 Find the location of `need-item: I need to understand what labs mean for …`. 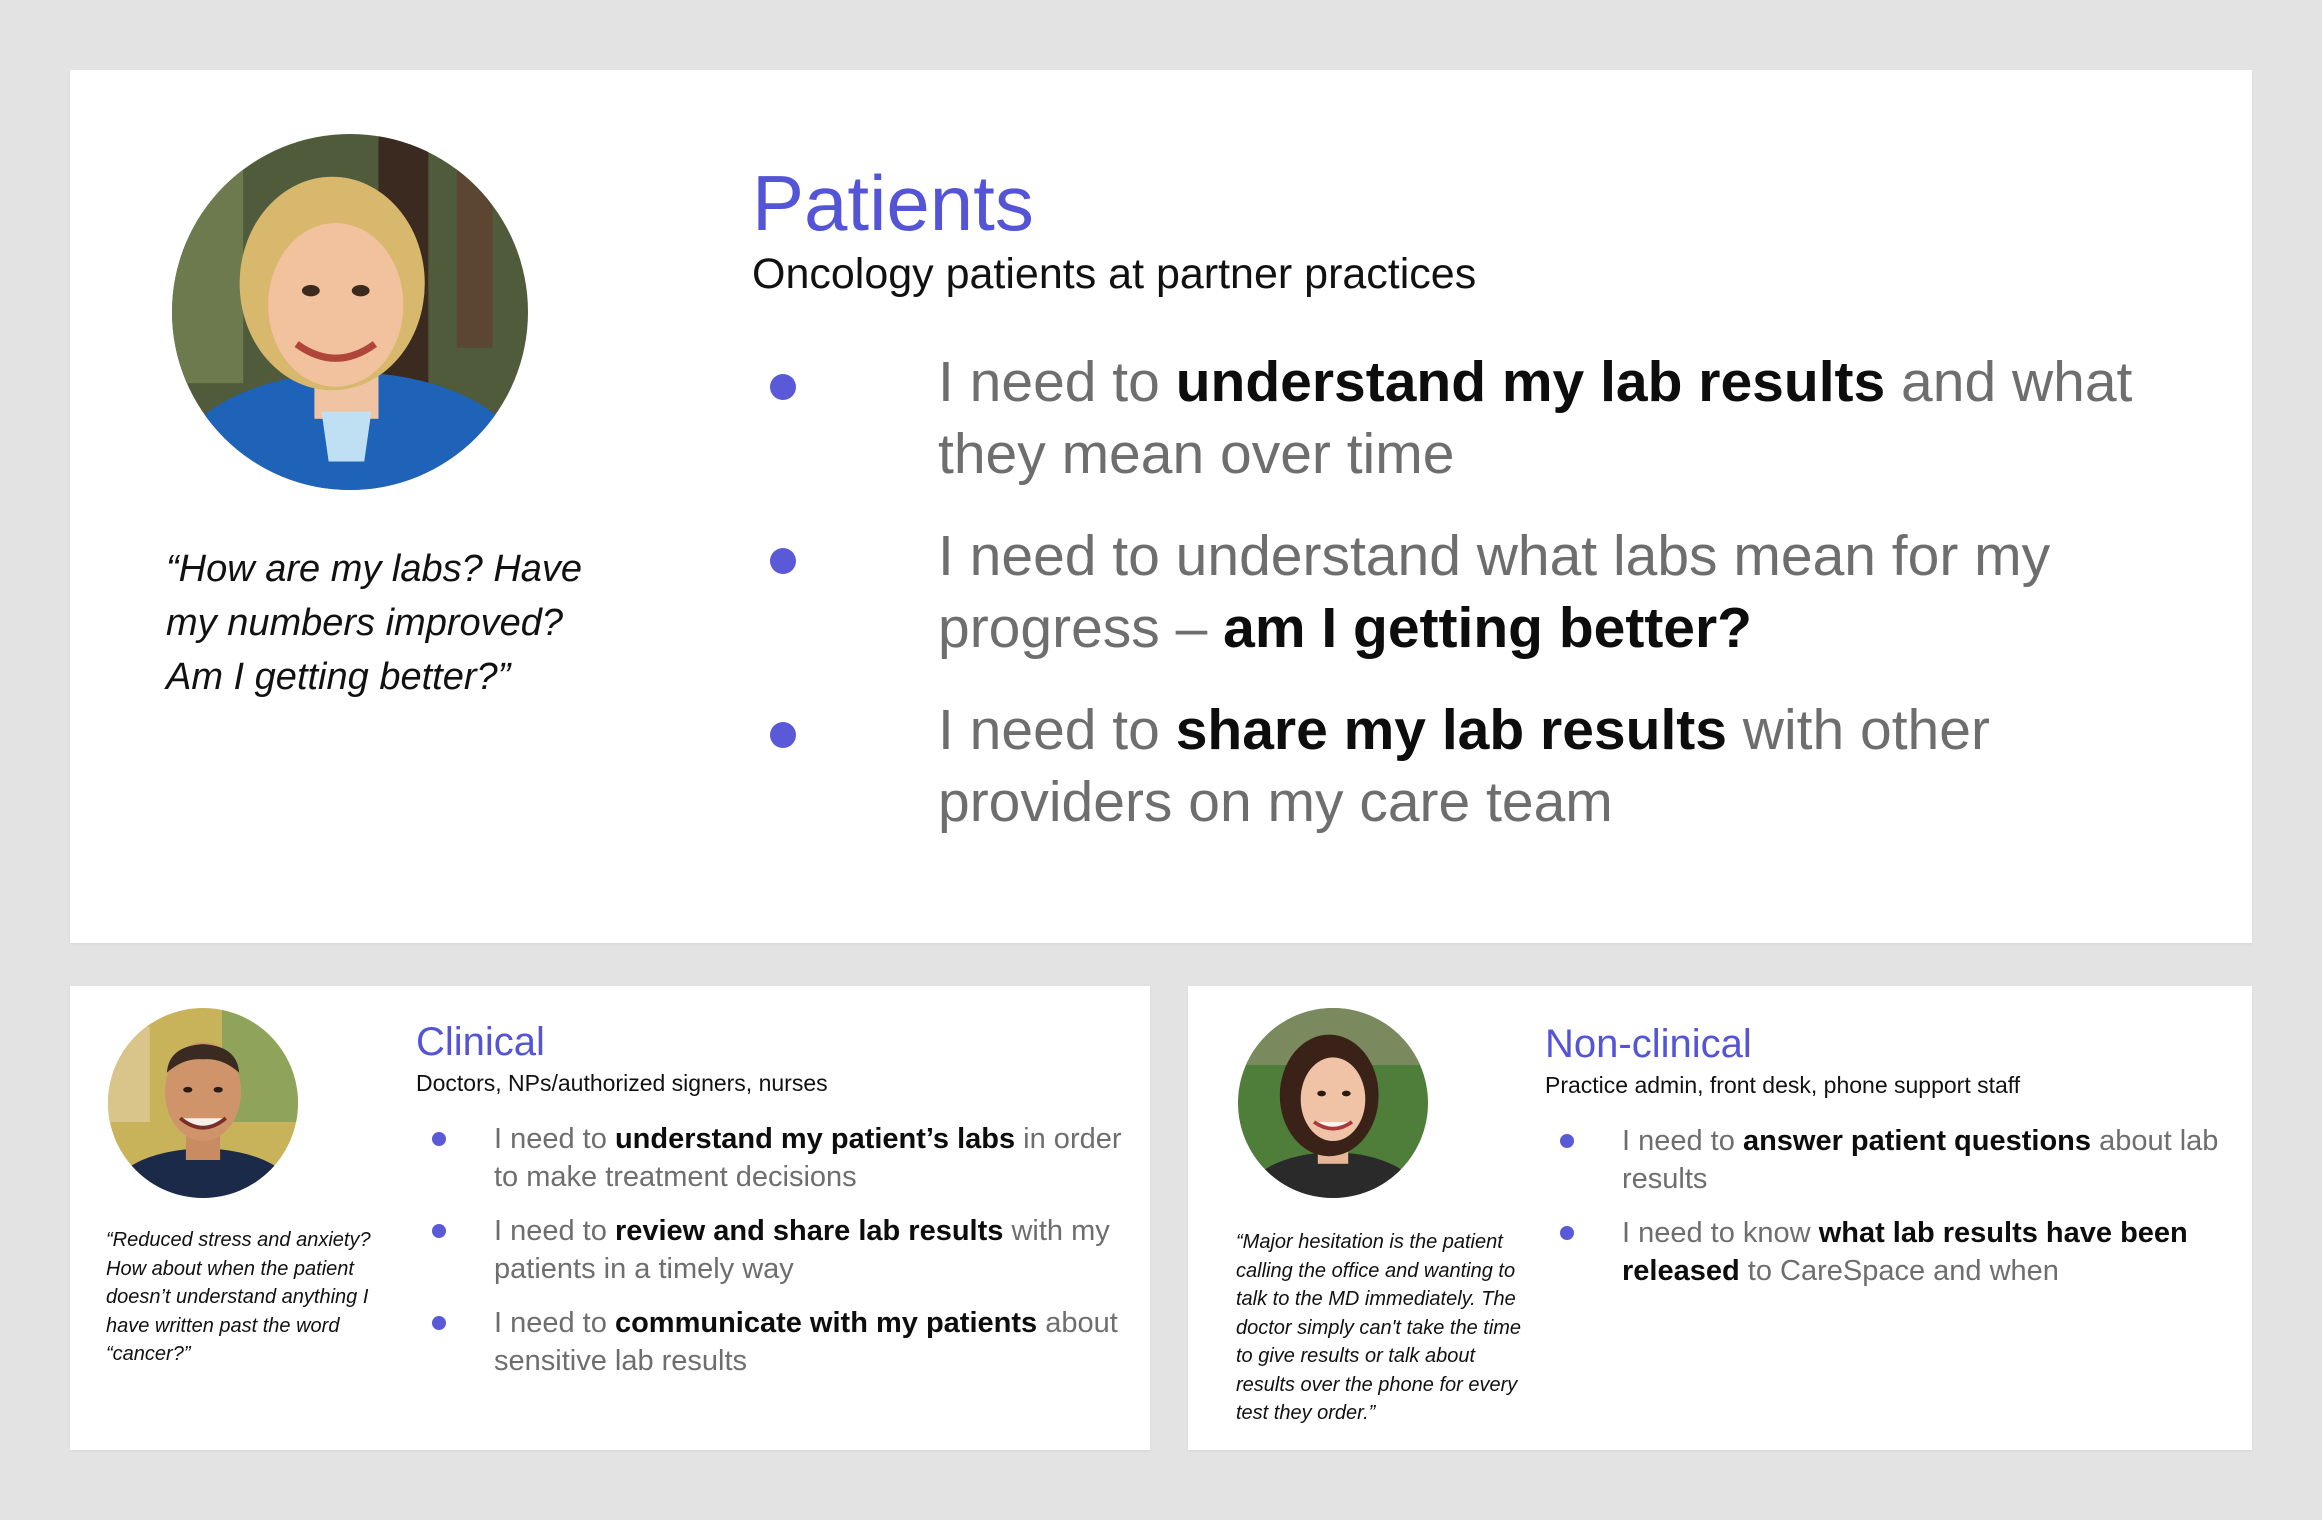

need-item: I need to understand what labs mean for … is located at coordinates (1490, 592).